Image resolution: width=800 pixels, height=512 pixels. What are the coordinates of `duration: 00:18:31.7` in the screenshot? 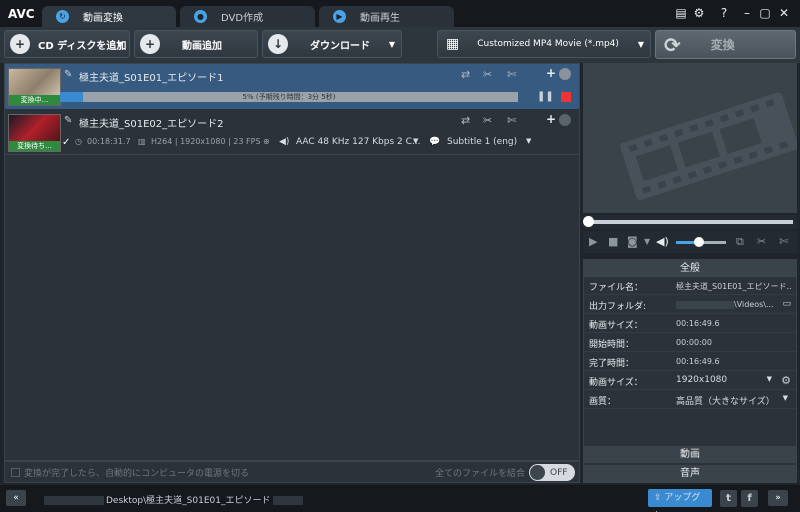 It's located at (109, 141).